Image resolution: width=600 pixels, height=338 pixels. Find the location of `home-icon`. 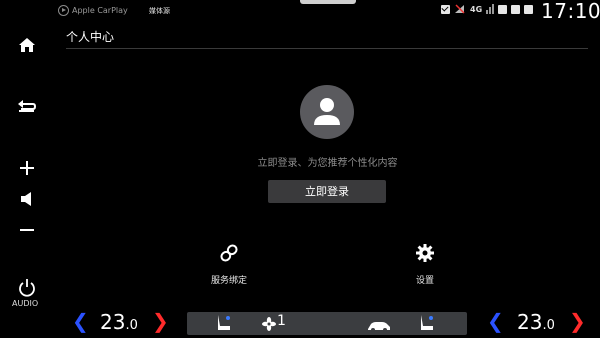

home-icon is located at coordinates (27, 45).